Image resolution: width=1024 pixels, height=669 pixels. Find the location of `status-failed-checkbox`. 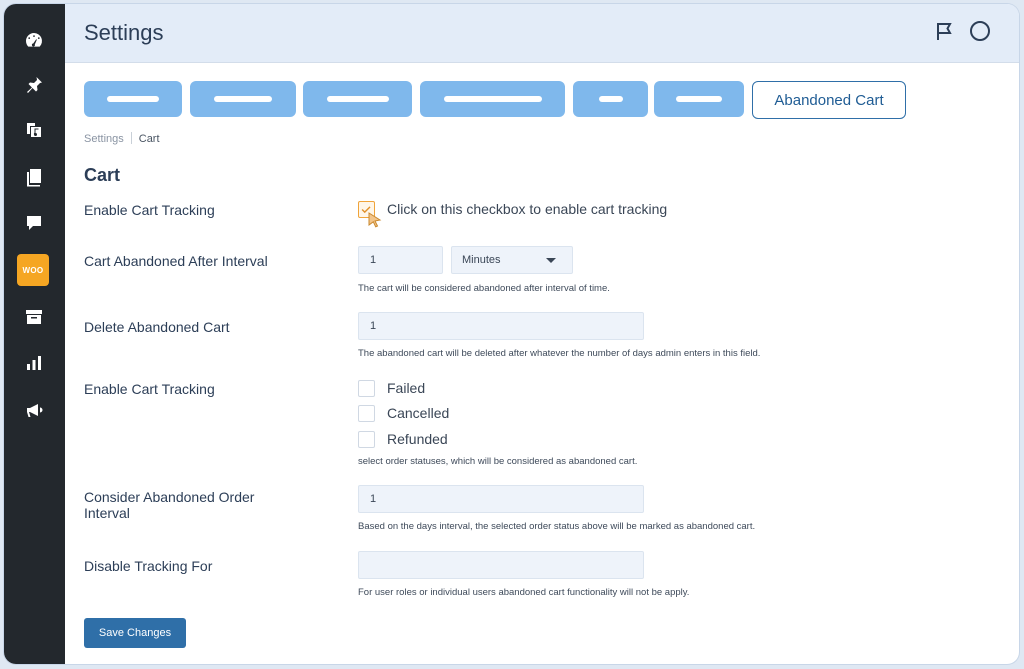

status-failed-checkbox is located at coordinates (366, 388).